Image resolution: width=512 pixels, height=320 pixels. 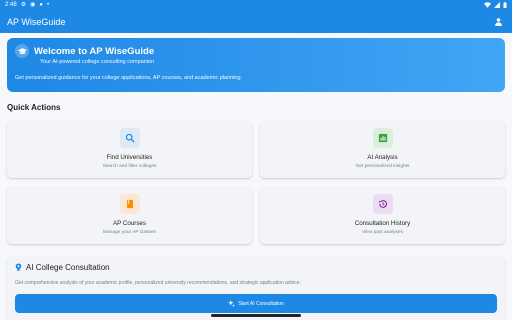 What do you see at coordinates (256, 21) in the screenshot?
I see `app-bar: AP WiseGuide` at bounding box center [256, 21].